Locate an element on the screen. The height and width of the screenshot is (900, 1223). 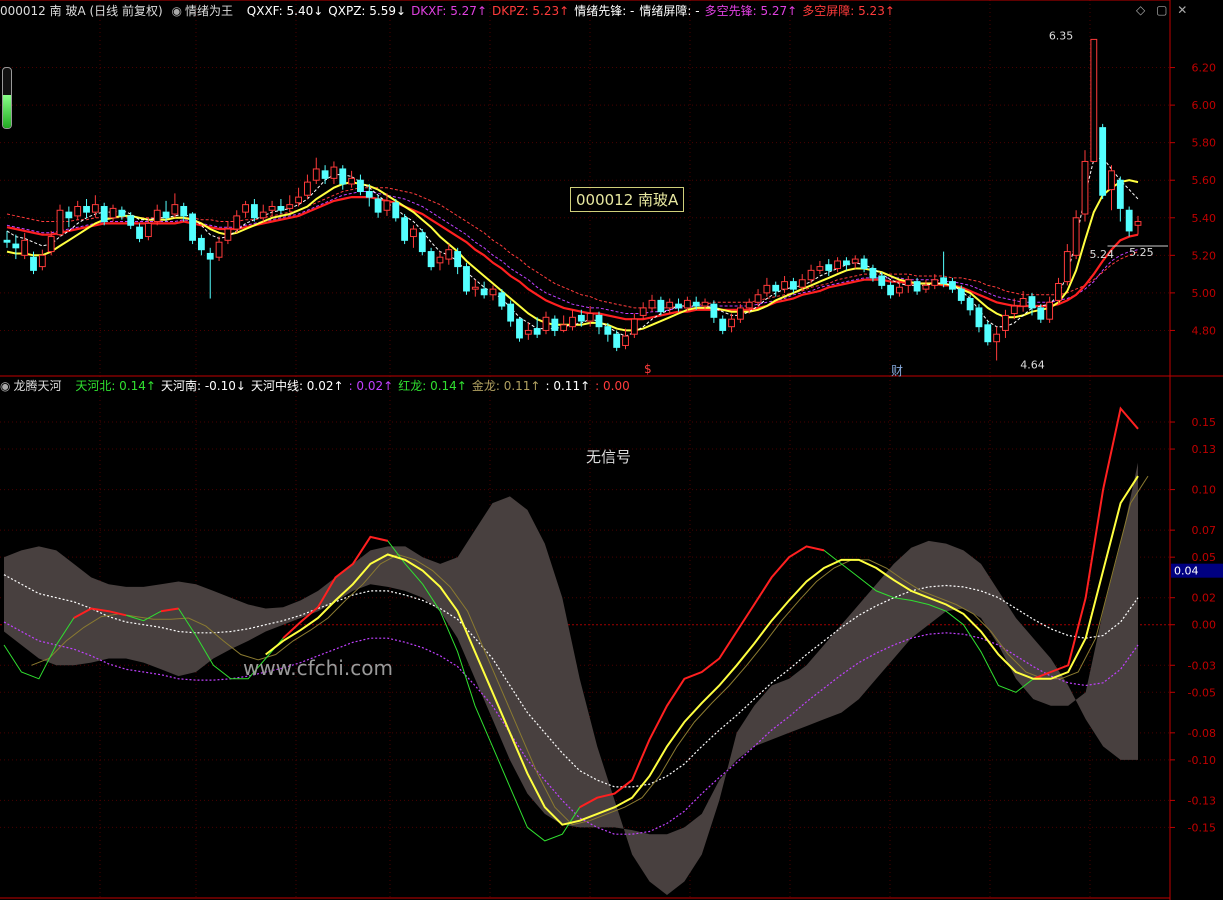
y-tick-label: 0.10 is located at coordinates (1204, 490).